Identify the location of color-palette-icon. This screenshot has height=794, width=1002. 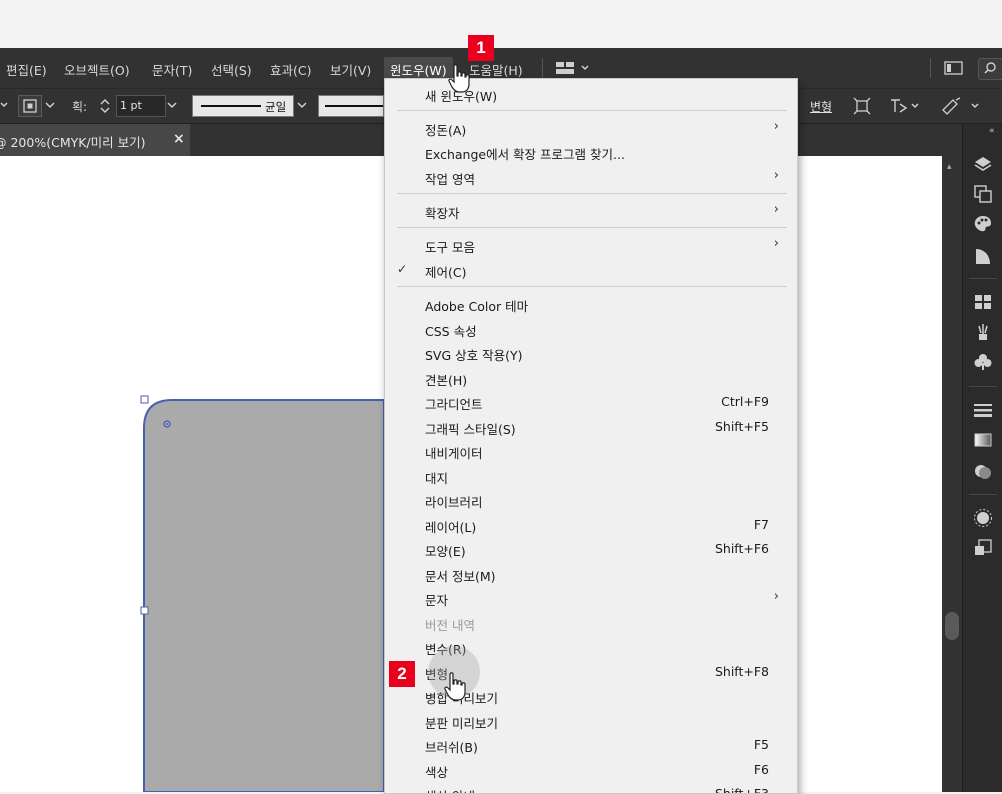
(983, 224).